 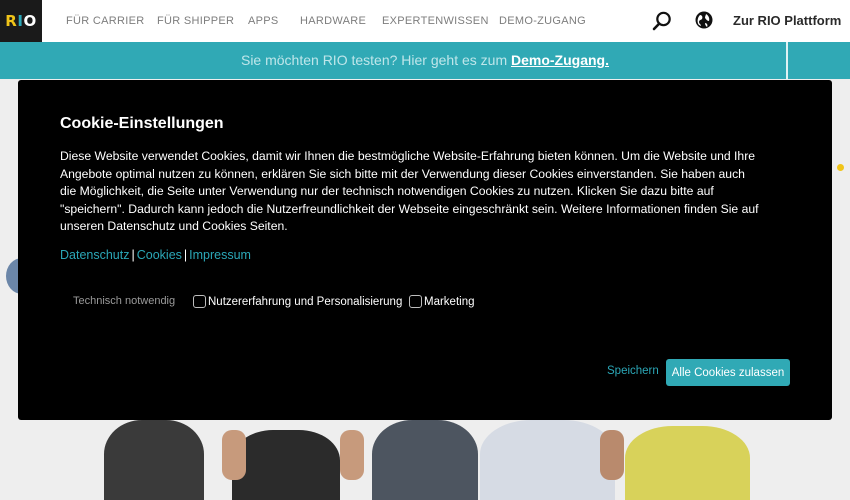 I want to click on impressum-link: Impressum, so click(x=220, y=255).